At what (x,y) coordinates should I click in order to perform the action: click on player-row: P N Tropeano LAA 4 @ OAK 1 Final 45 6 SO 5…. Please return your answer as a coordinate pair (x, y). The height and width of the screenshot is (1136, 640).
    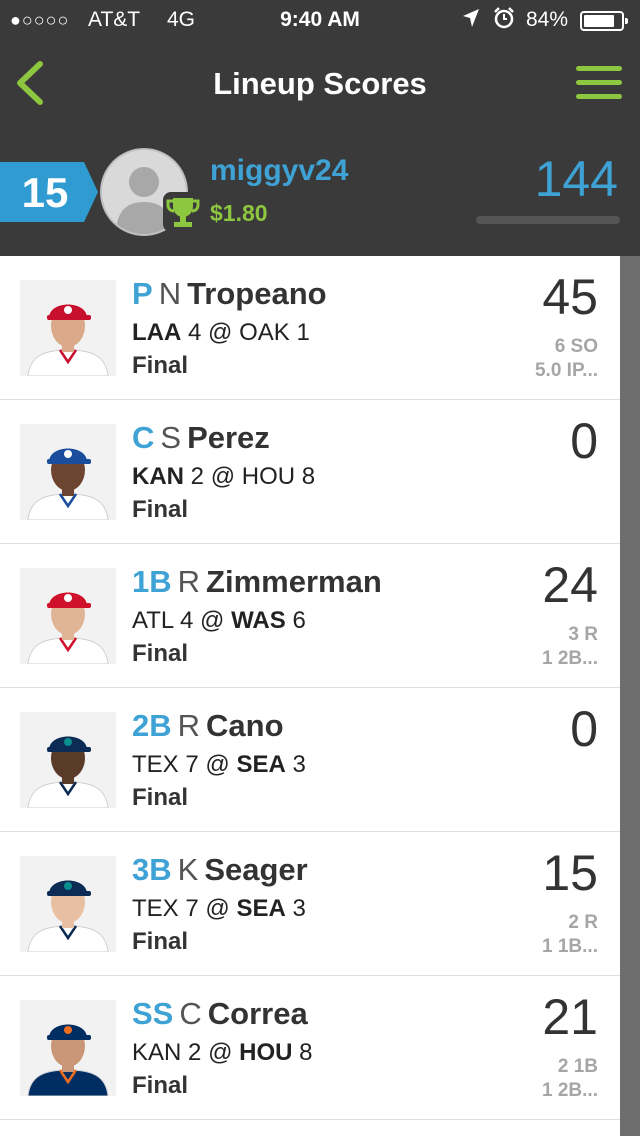
    Looking at the image, I should click on (310, 328).